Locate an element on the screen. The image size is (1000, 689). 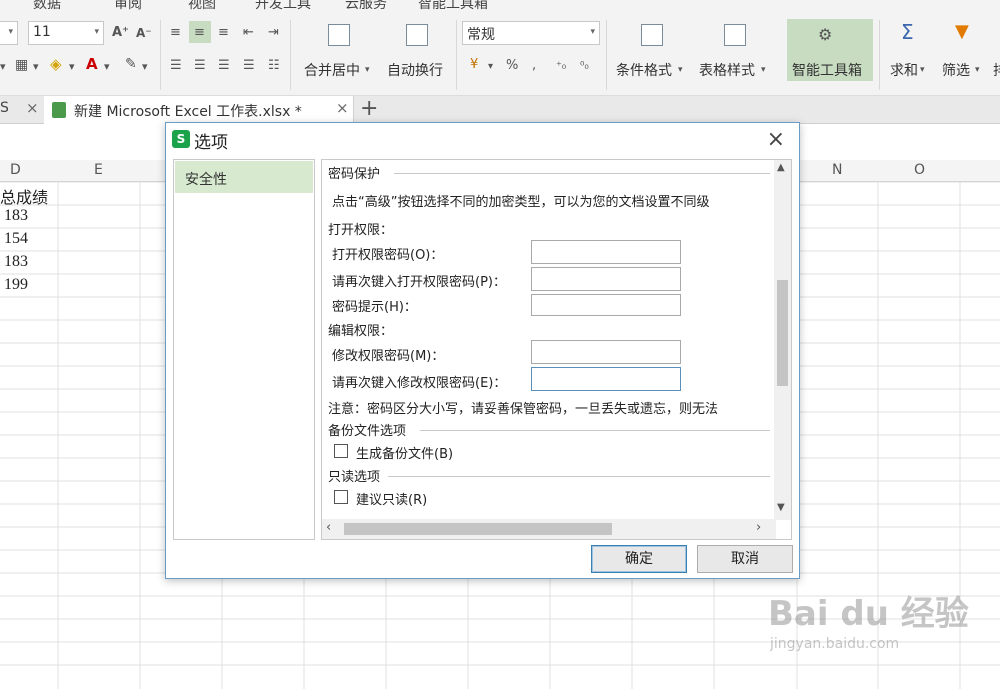
readonly-section-title: 只读选项 is located at coordinates (354, 477).